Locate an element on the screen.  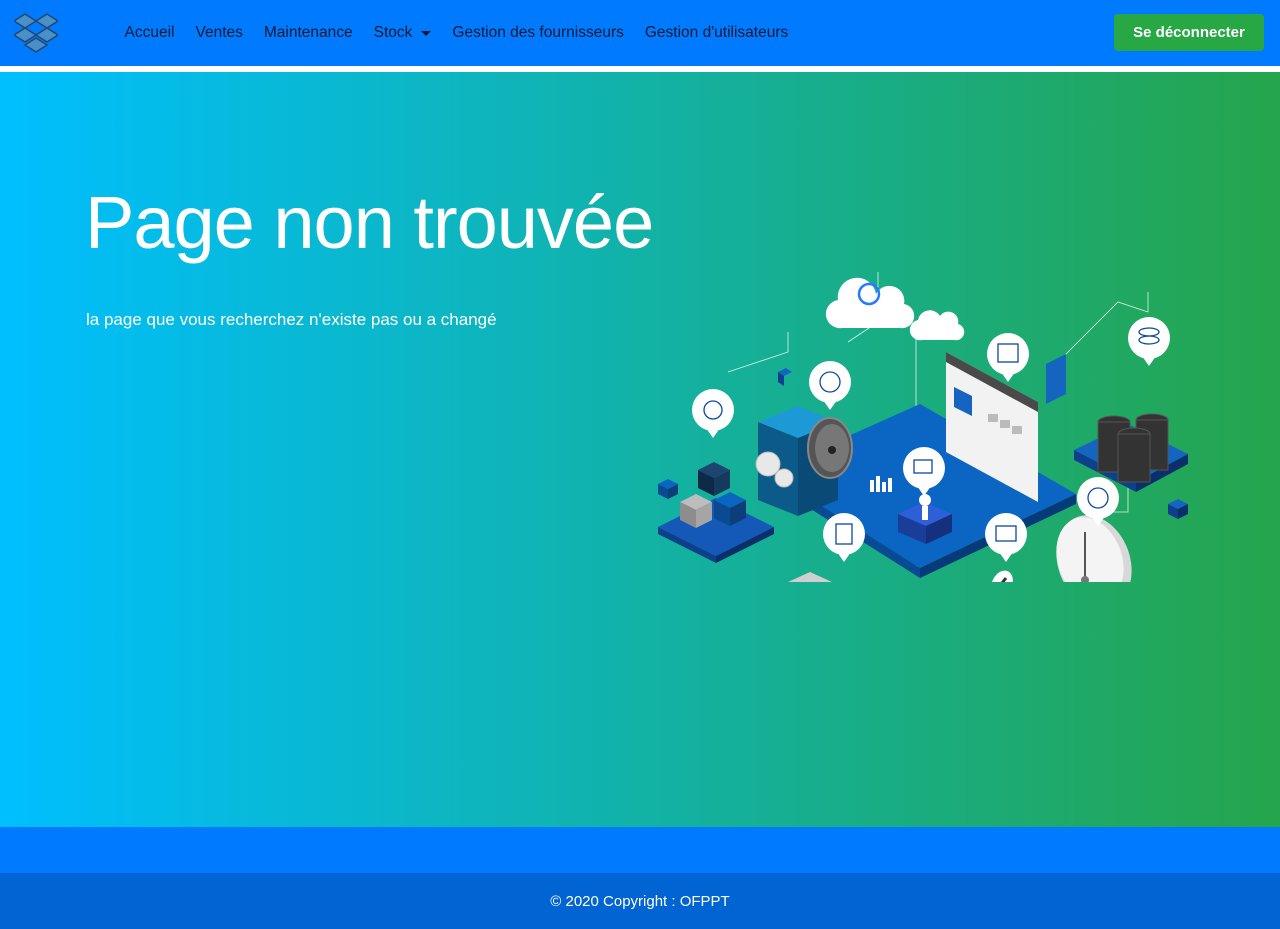
logo-icon is located at coordinates (36, 33).